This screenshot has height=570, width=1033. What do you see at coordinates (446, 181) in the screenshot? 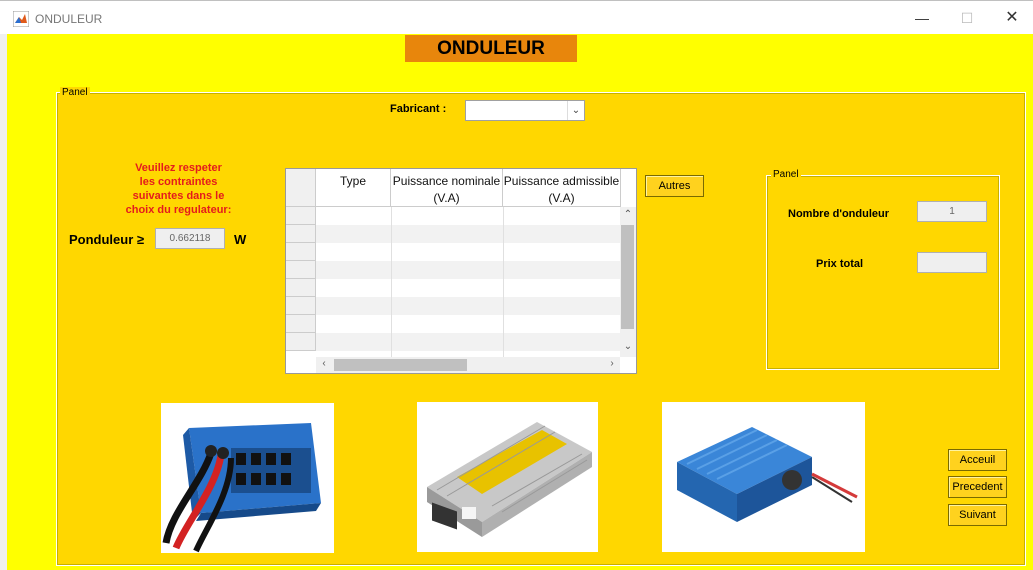
I see `column-header-label: Puissance nominale` at bounding box center [446, 181].